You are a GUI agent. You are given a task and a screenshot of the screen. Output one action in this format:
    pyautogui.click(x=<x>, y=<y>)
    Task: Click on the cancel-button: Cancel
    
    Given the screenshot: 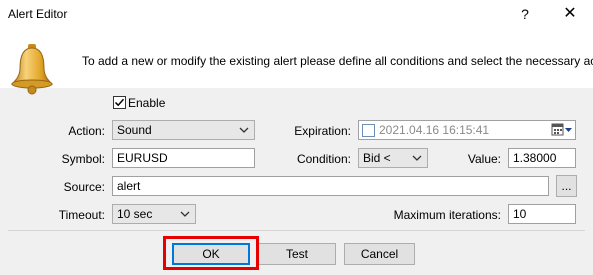 What is the action you would take?
    pyautogui.click(x=379, y=254)
    